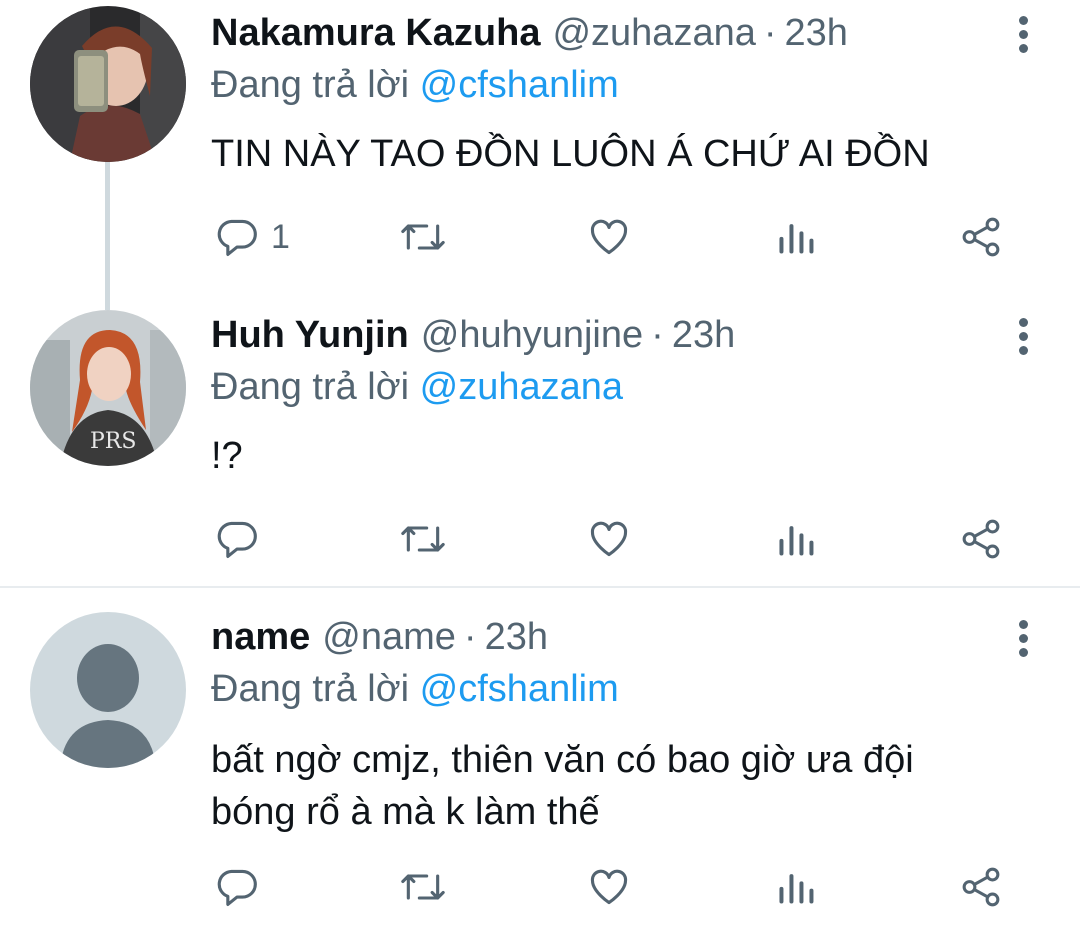 This screenshot has width=1080, height=926. Describe the element at coordinates (653, 33) in the screenshot. I see `user-handle: @zuhazana` at that location.